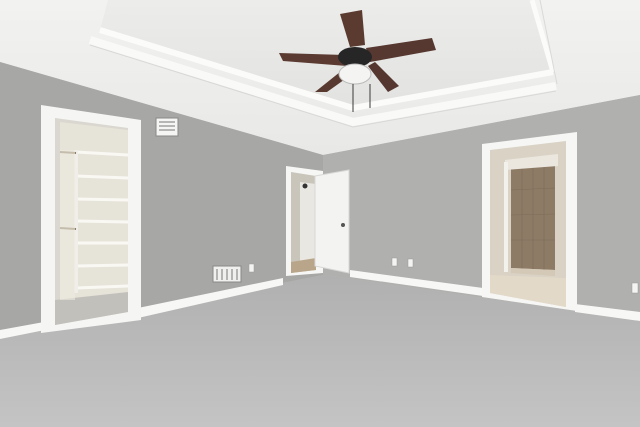 The height and width of the screenshot is (427, 640). What do you see at coordinates (332, 221) in the screenshot?
I see `hallway-door-panel` at bounding box center [332, 221].